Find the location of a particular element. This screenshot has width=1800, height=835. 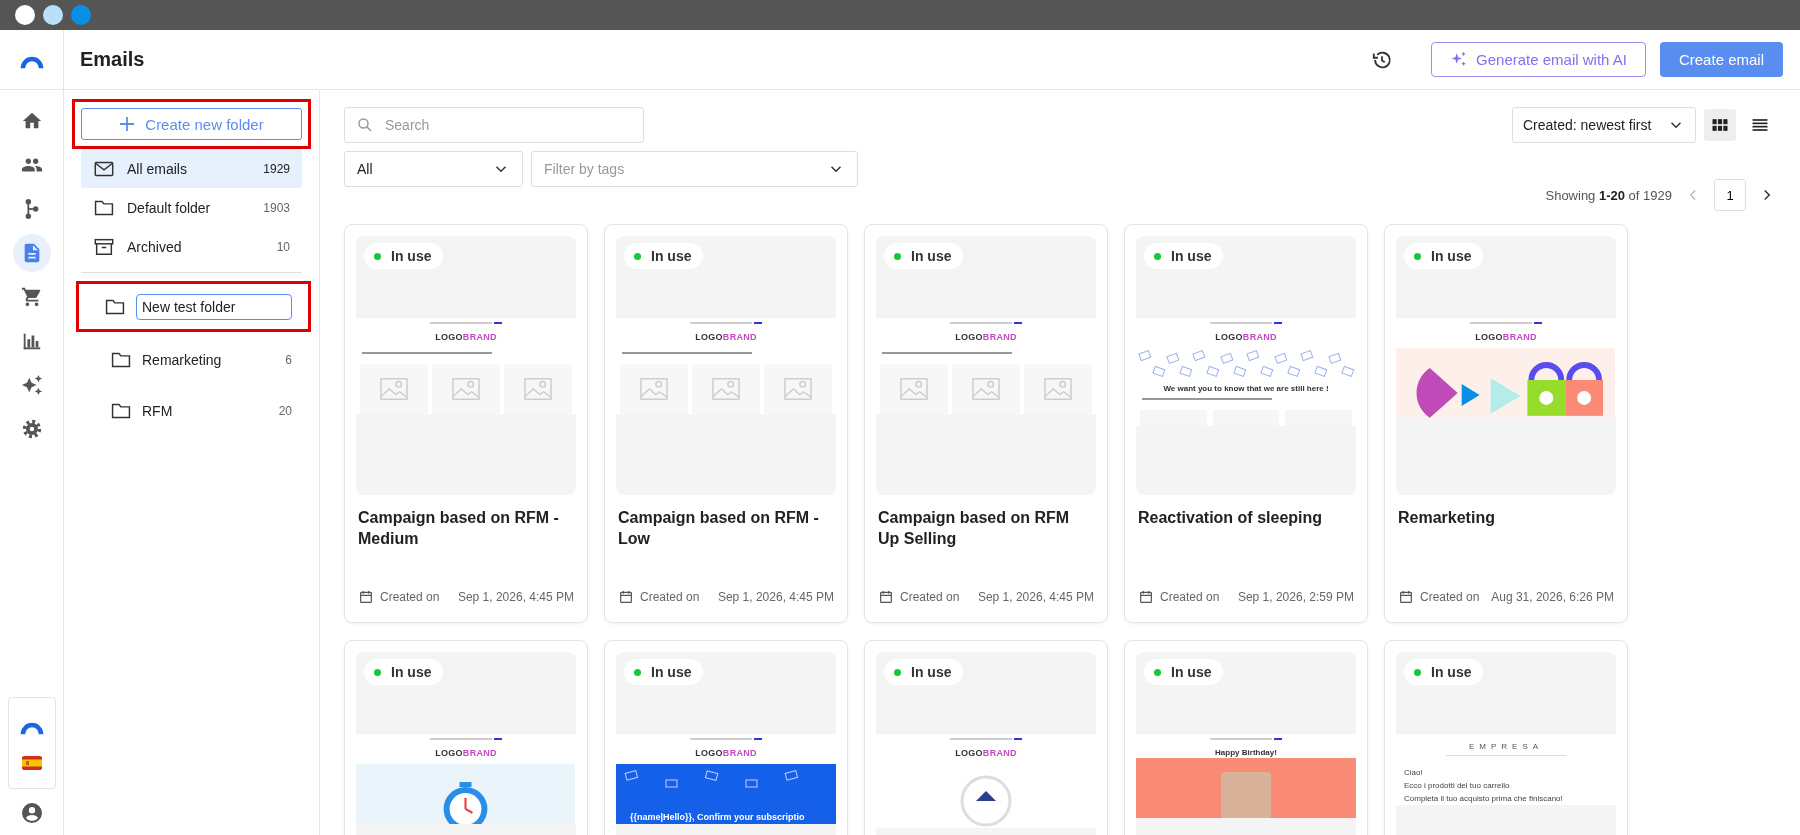

folder-name: All emails is located at coordinates (157, 168).